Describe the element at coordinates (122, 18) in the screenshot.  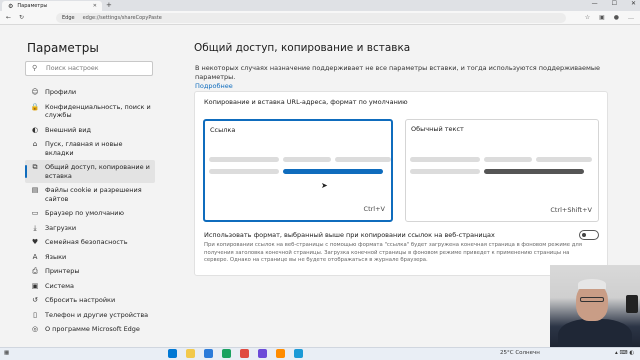
I see `address-url: edge://settings/shareCopyPaste` at that location.